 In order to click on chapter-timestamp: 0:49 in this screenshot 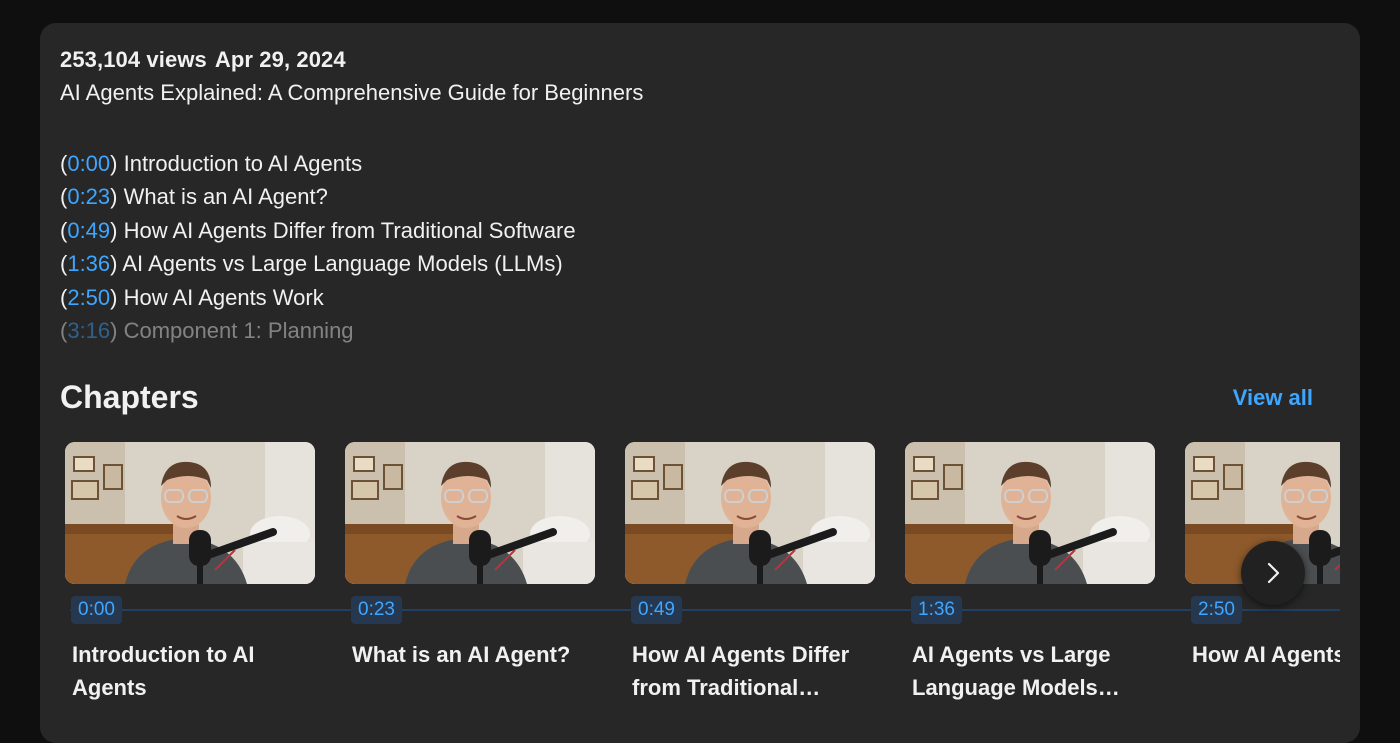, I will do `click(656, 610)`.